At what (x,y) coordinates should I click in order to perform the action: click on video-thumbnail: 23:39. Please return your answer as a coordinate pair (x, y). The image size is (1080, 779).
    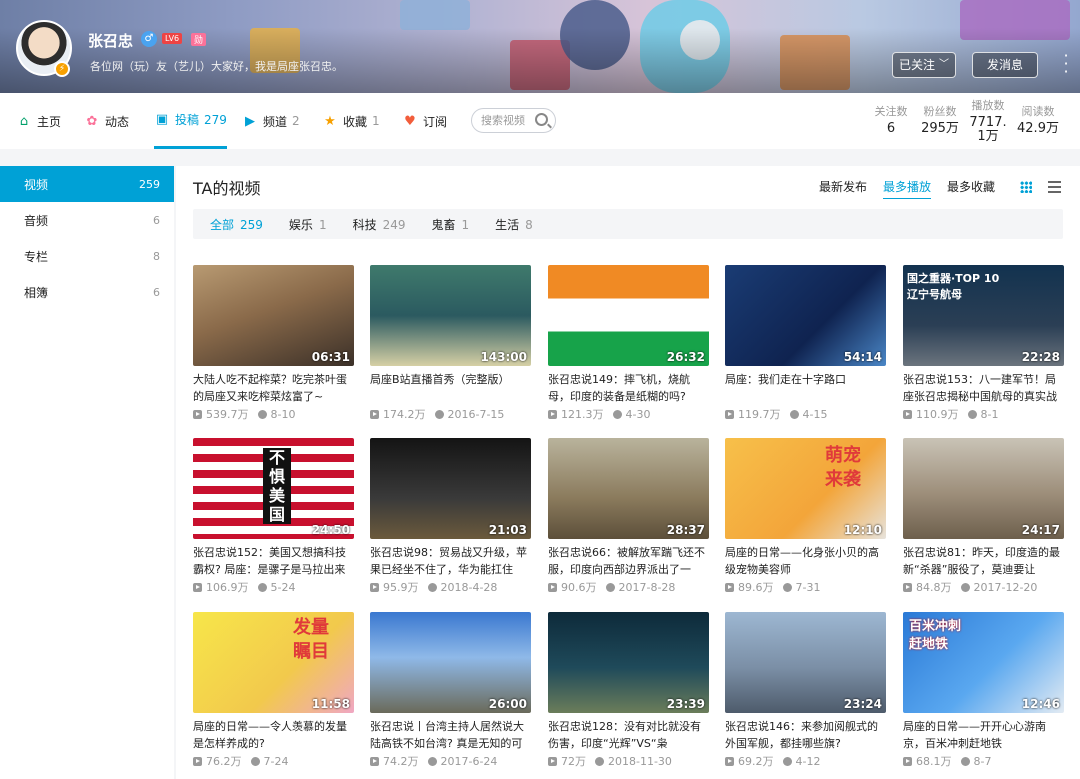
    Looking at the image, I should click on (628, 662).